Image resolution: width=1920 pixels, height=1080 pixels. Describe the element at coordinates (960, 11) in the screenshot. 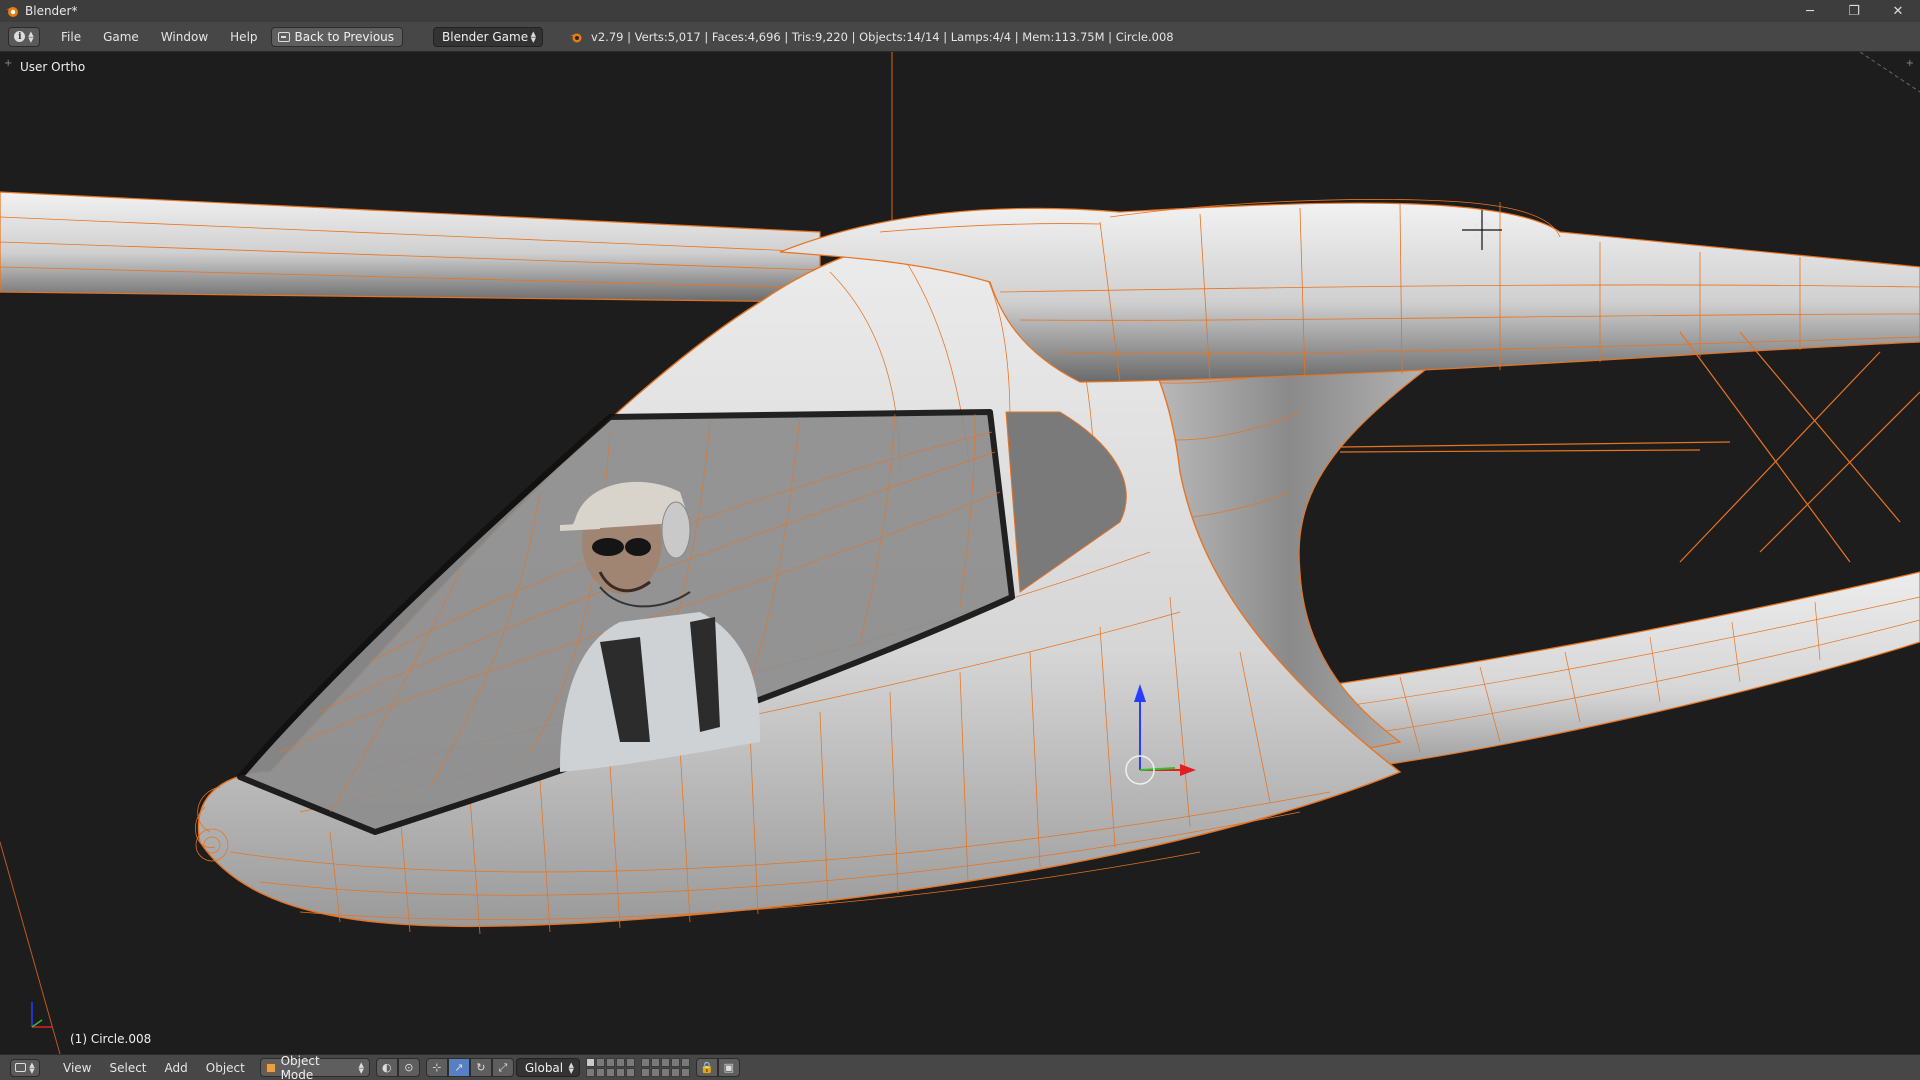

I see `window-titlebar: Blender* ─ ❐ ✕` at that location.